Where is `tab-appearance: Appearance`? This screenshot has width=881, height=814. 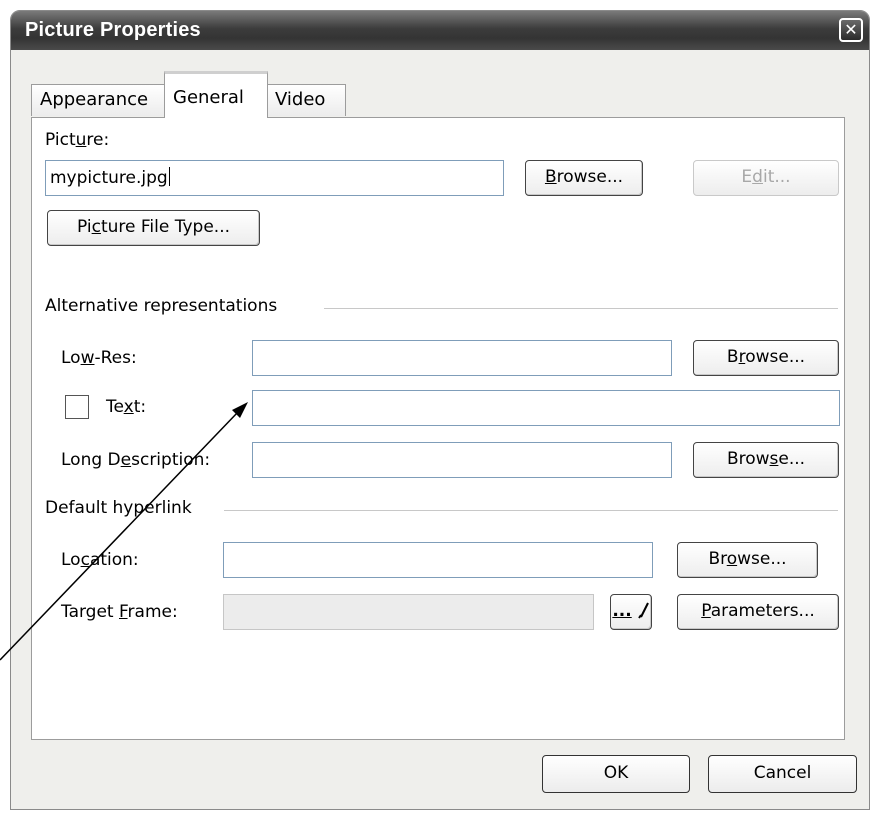 tab-appearance: Appearance is located at coordinates (98, 100).